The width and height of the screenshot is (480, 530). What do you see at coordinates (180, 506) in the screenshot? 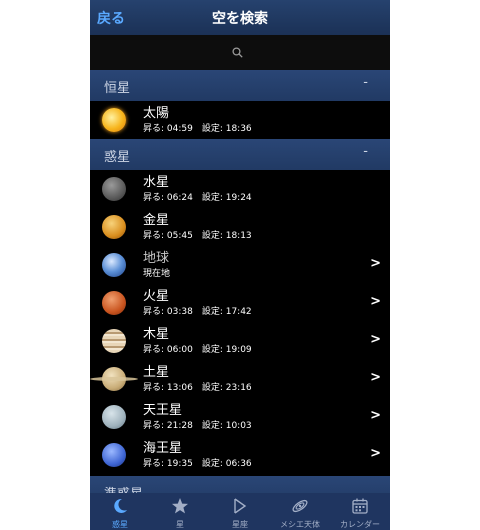
I see `star-icon` at bounding box center [180, 506].